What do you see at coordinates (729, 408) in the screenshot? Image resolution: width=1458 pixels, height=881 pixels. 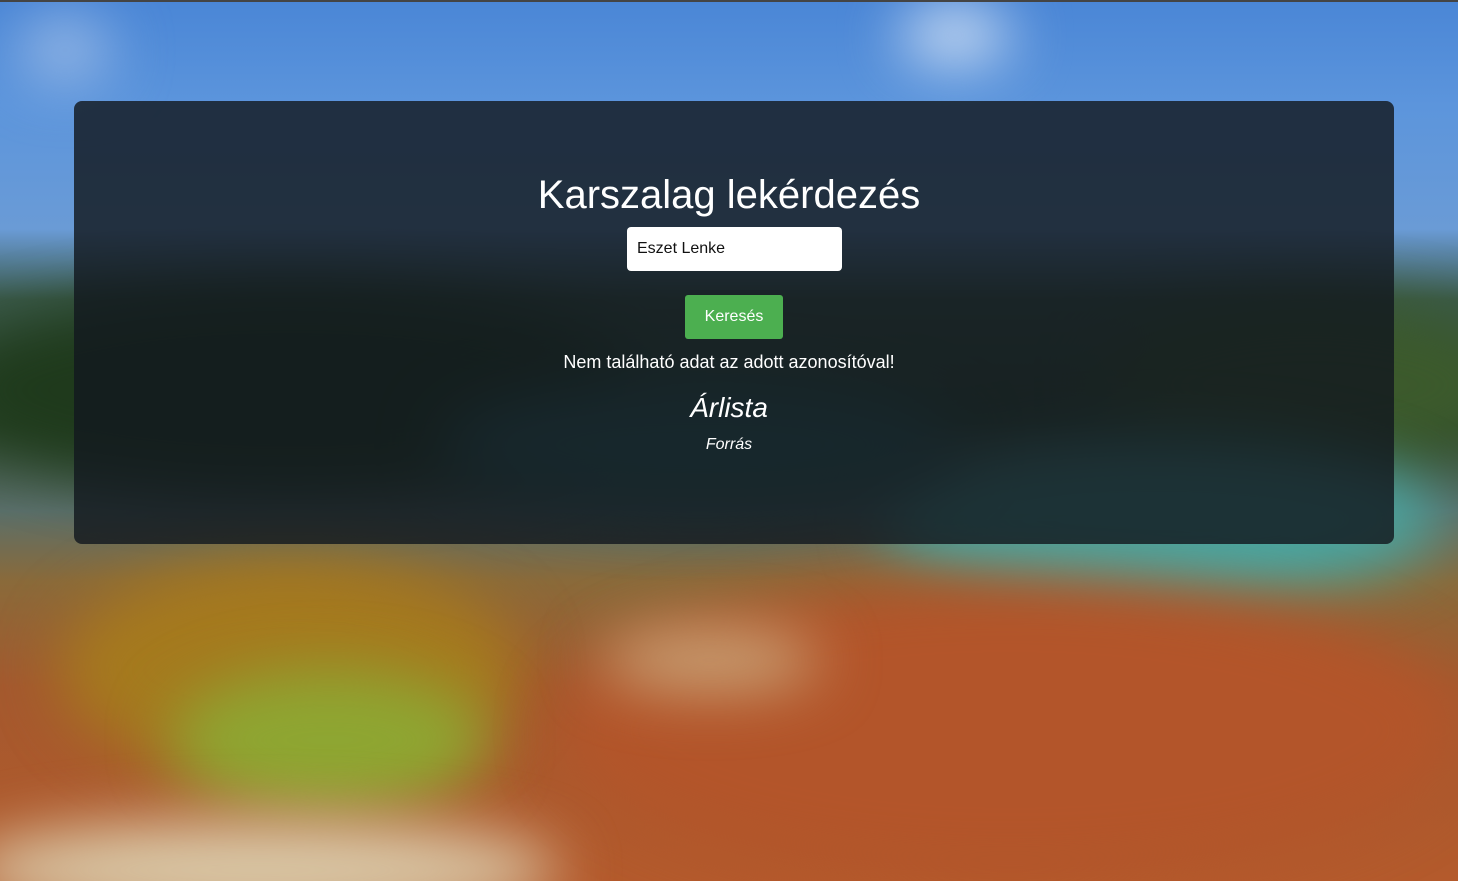 I see `pricelist-link: Árlista` at bounding box center [729, 408].